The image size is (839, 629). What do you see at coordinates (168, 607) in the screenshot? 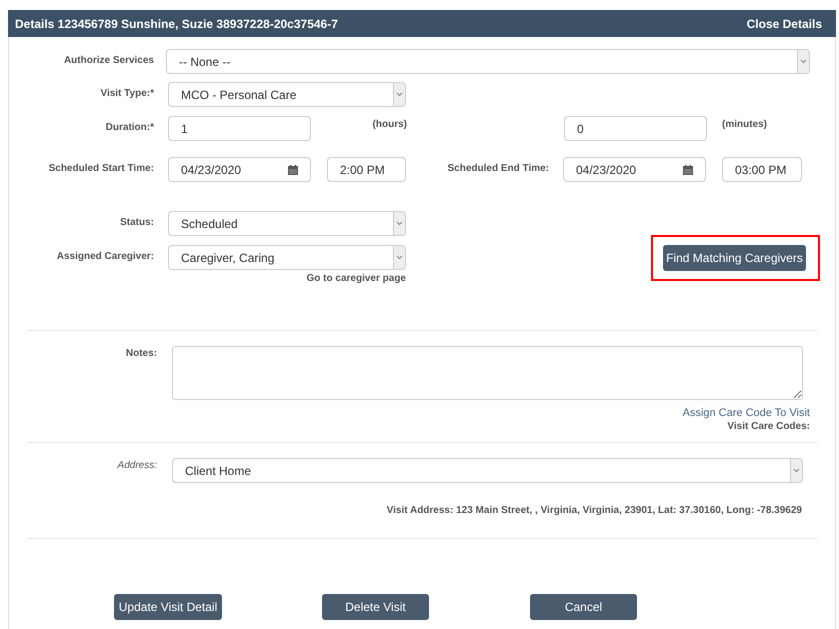
I see `action-button: Update Visit Detail` at bounding box center [168, 607].